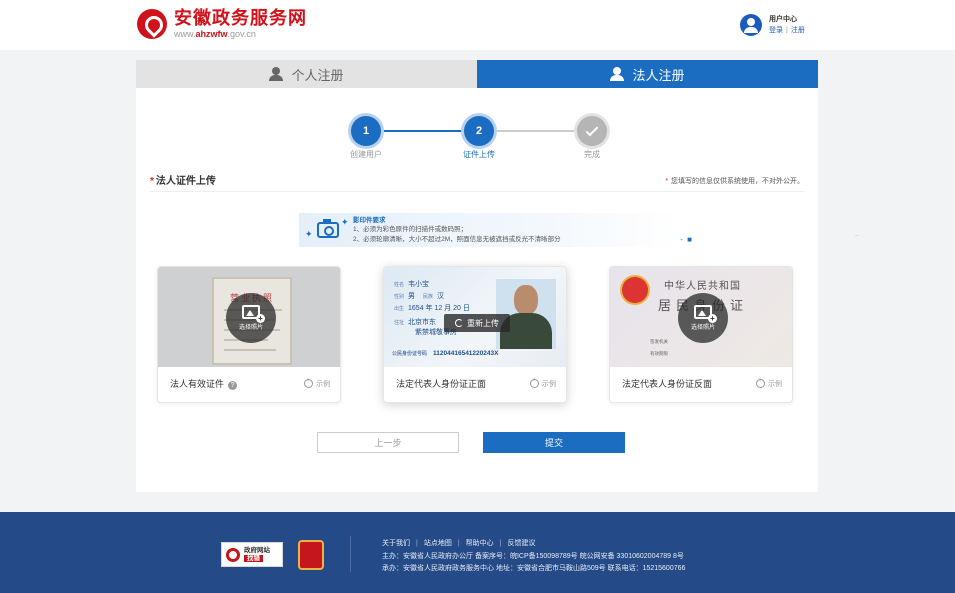  Describe the element at coordinates (477, 25) in the screenshot. I see `site-header: 安徽政务服务网 www.ahzwfw.gov.cn 用户中心 登录 | 注册` at that location.